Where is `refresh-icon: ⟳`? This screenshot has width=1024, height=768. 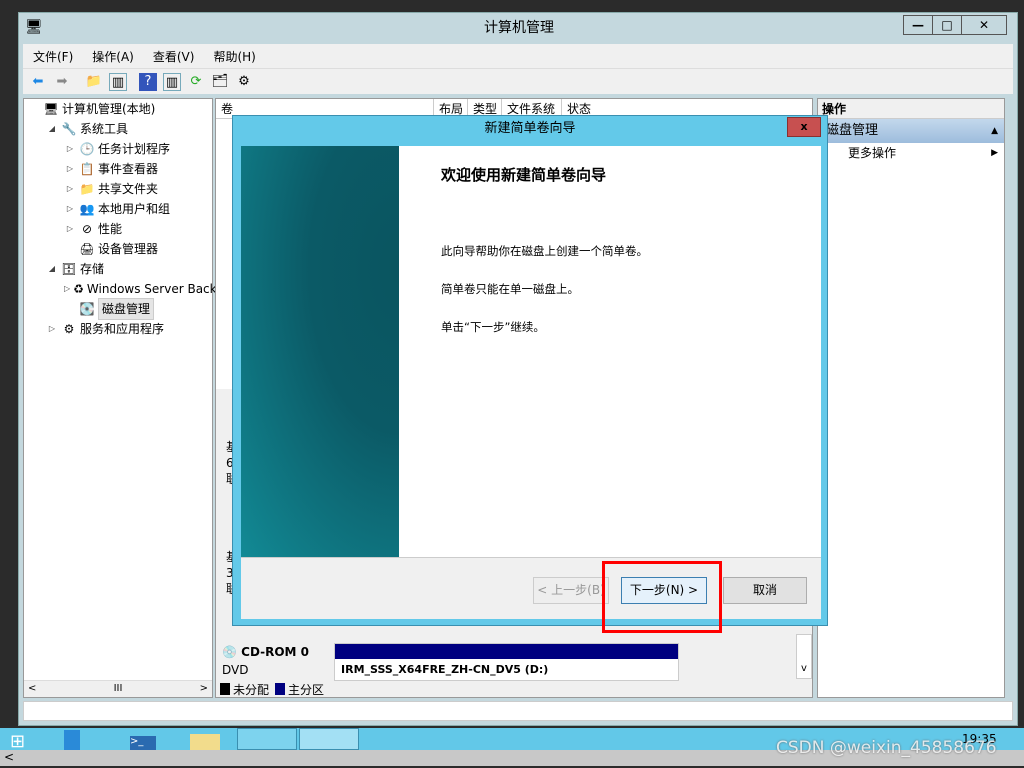 refresh-icon: ⟳ is located at coordinates (196, 82).